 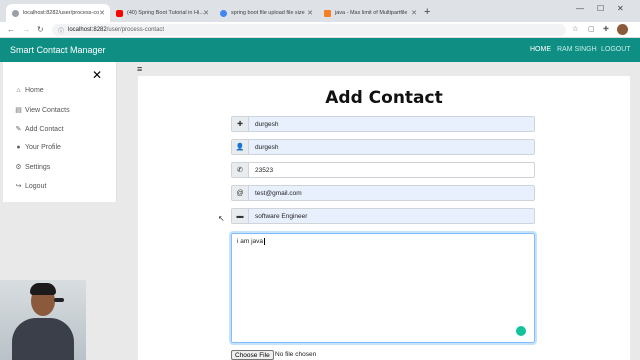 What do you see at coordinates (15, 13) in the screenshot?
I see `tab-favicon-icon` at bounding box center [15, 13].